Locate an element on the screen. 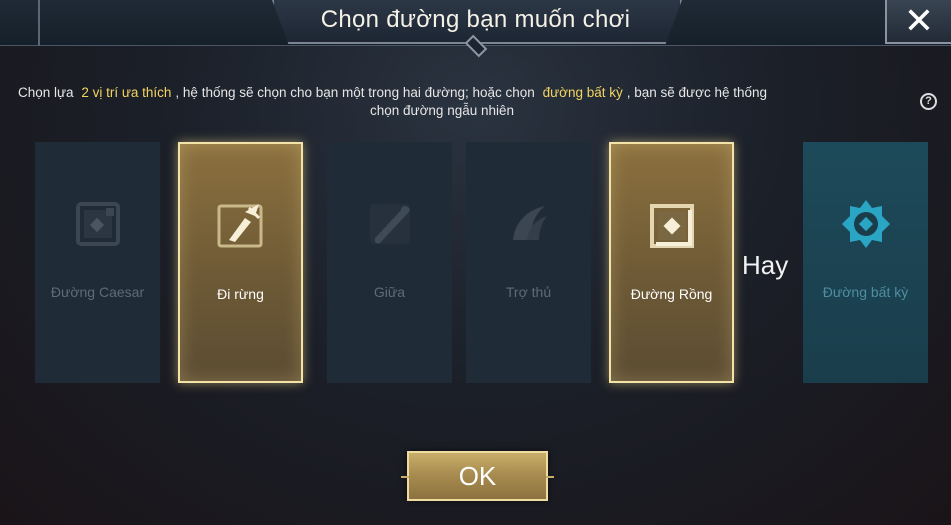 The width and height of the screenshot is (951, 525). jungle-icon is located at coordinates (241, 226).